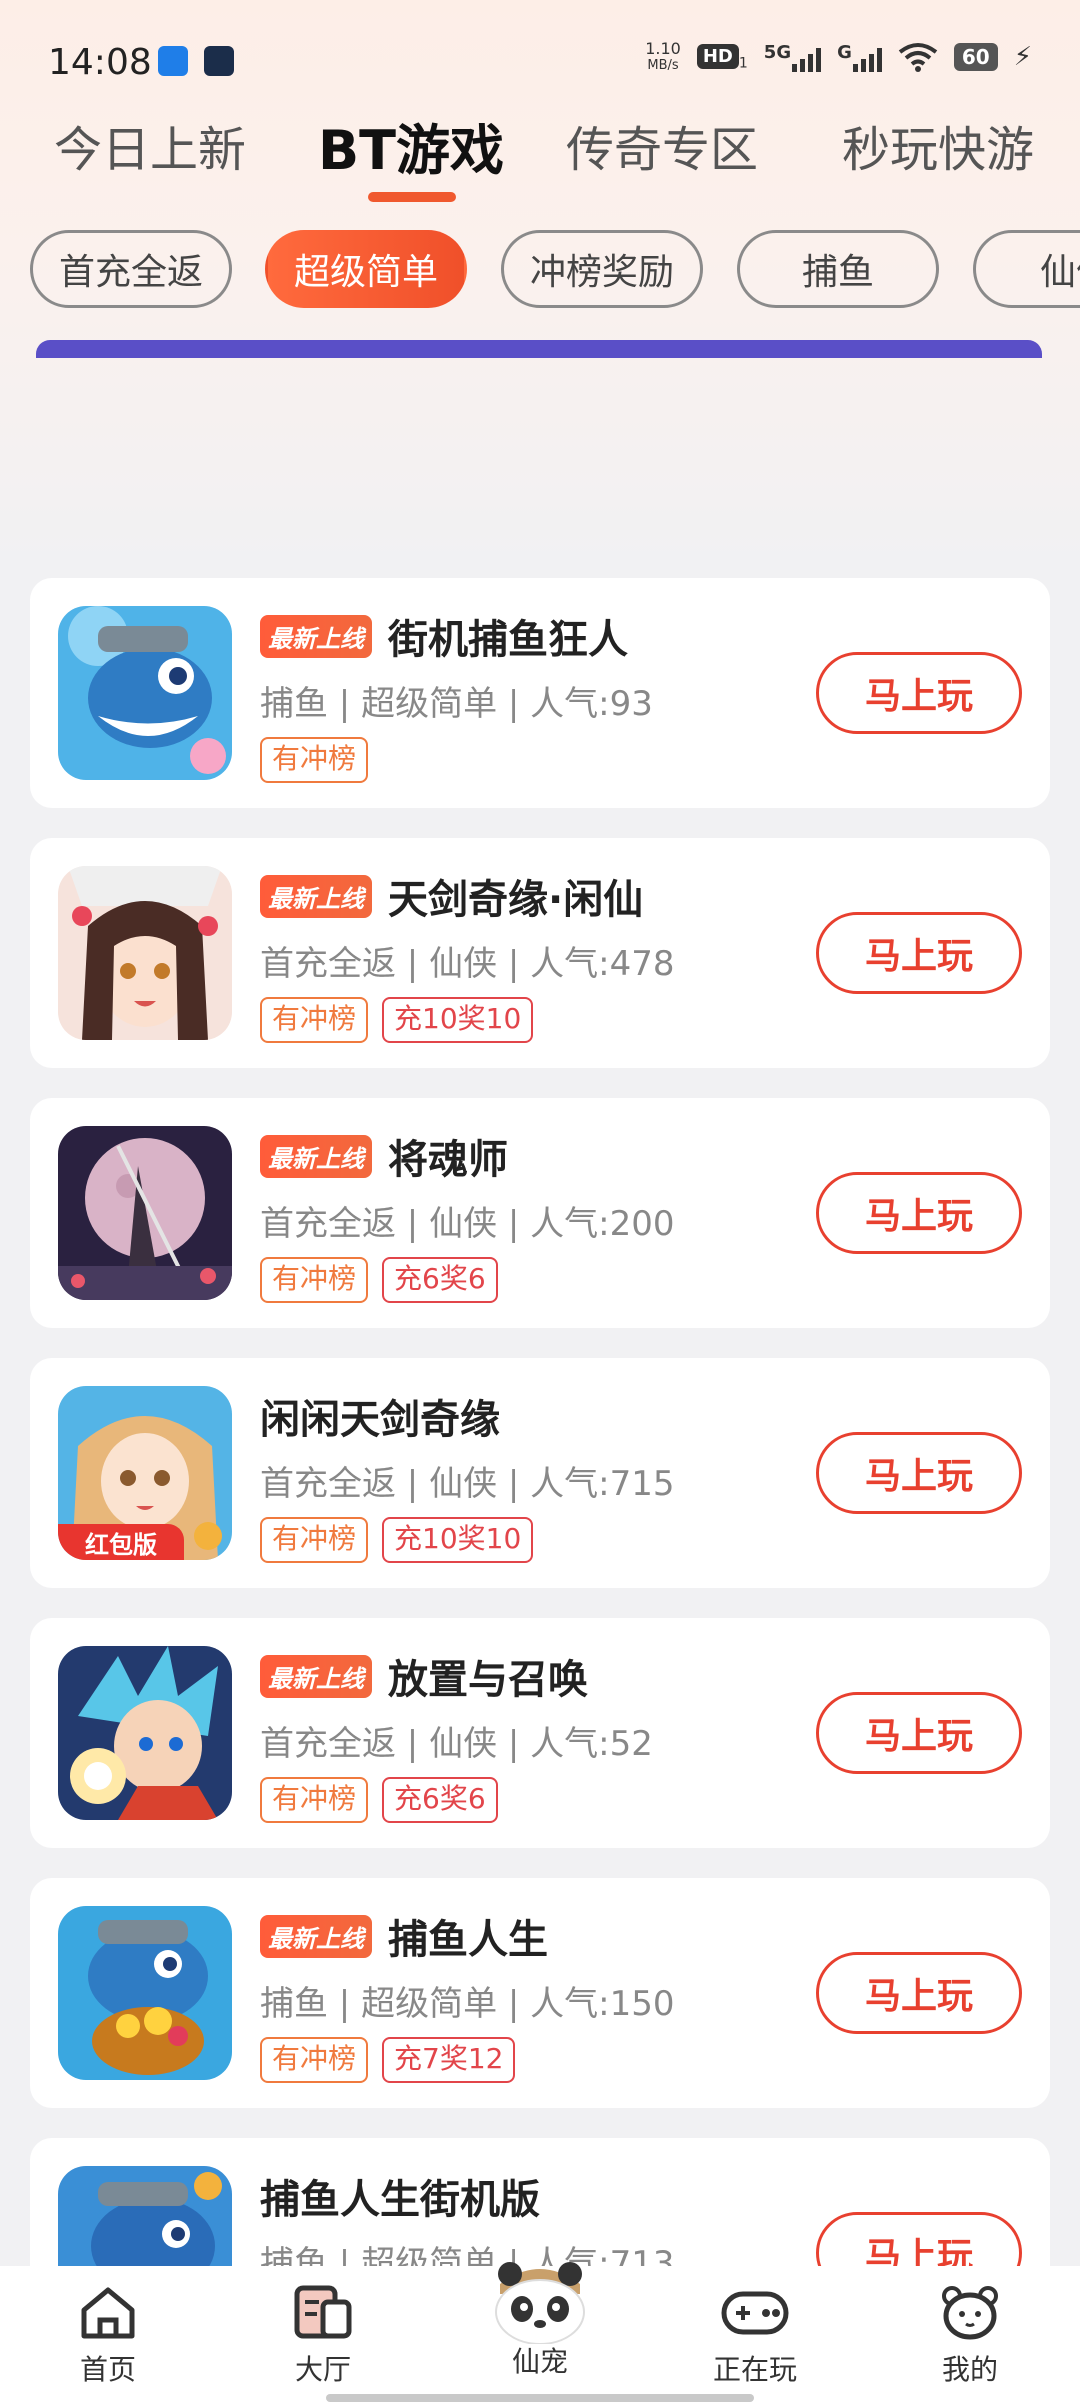 The image size is (1080, 2408). Describe the element at coordinates (516, 900) in the screenshot. I see `game-title: 天剑奇缘·闲仙` at that location.